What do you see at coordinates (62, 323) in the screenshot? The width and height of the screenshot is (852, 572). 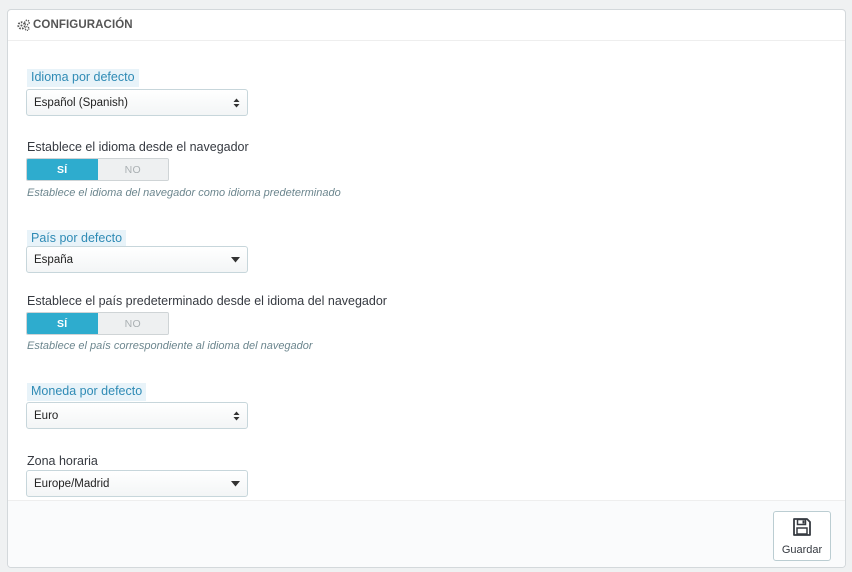 I see `browser-country-yes: SÍ` at bounding box center [62, 323].